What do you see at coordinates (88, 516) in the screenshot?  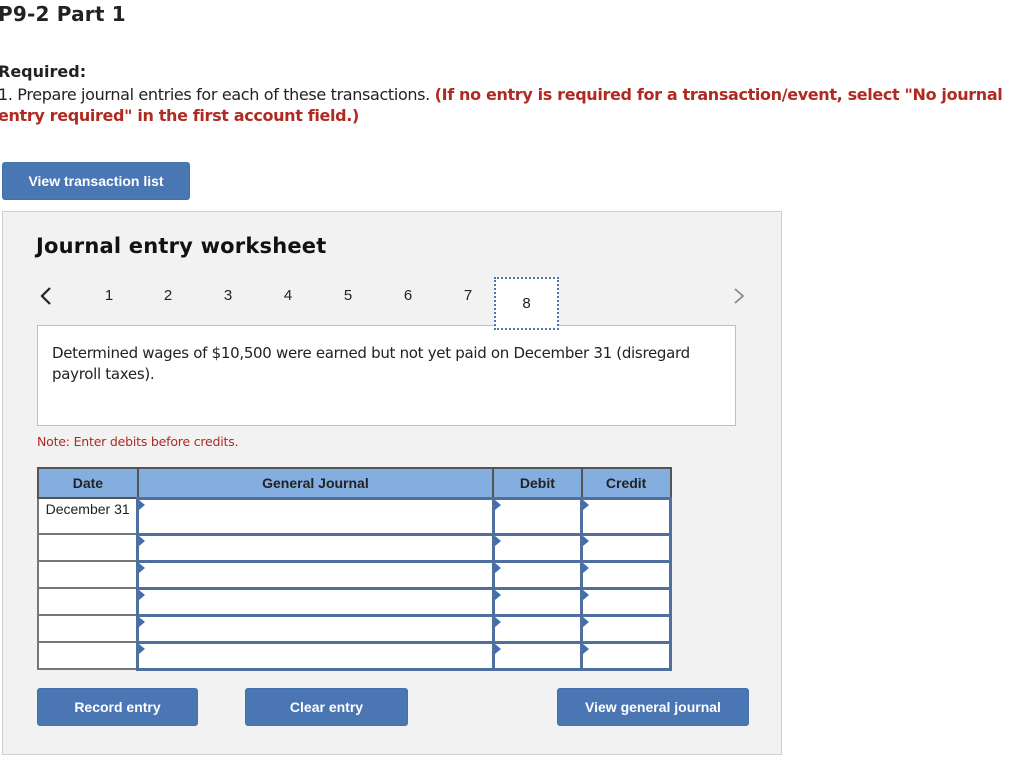 I see `date-cell: December 31` at bounding box center [88, 516].